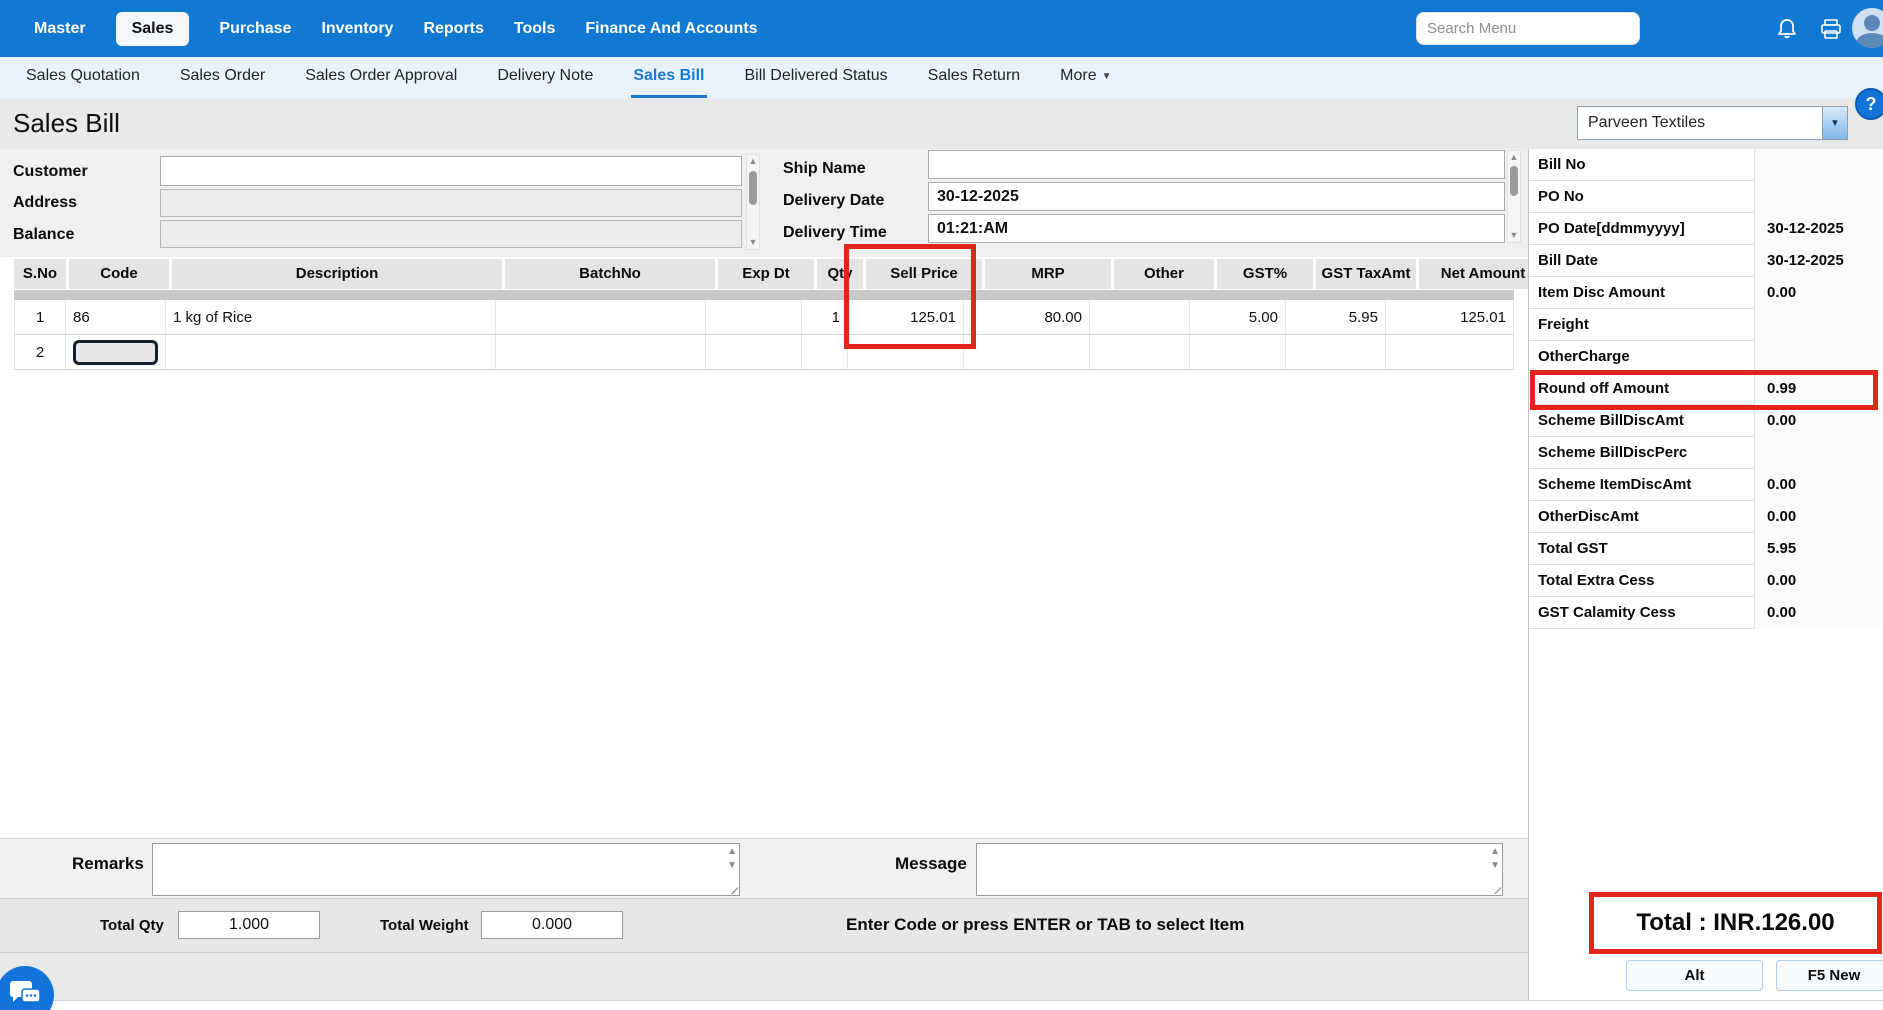  Describe the element at coordinates (669, 77) in the screenshot. I see `tab-sales-bill: Sales Bill` at that location.